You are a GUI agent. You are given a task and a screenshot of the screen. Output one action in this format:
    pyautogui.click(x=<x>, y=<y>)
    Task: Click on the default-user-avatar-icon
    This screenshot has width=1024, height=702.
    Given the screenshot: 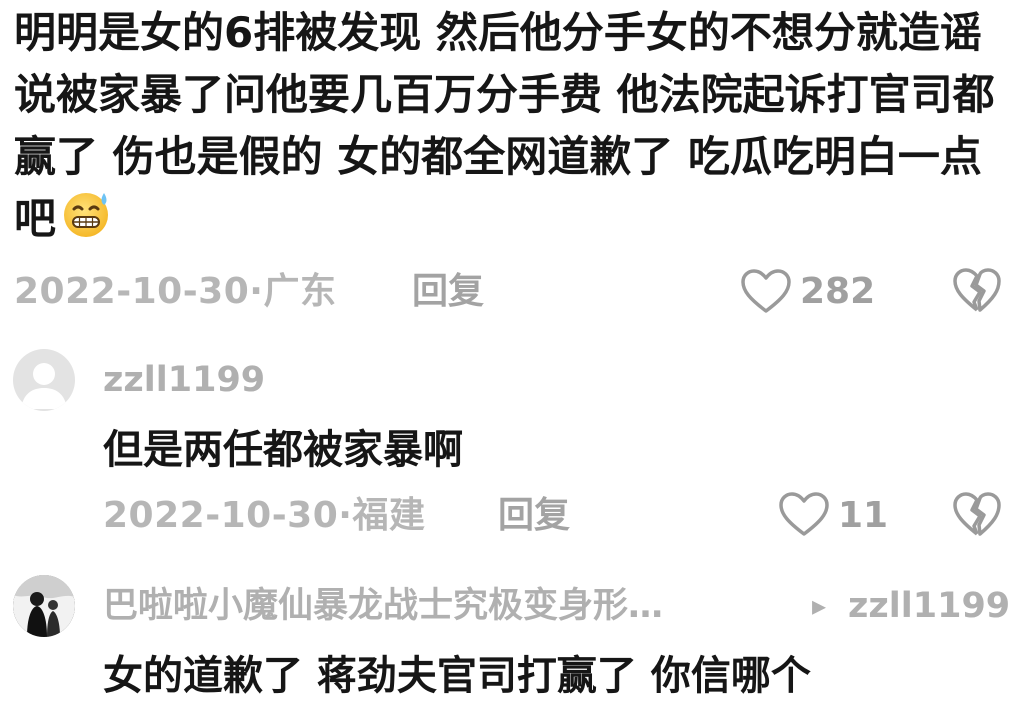 What is the action you would take?
    pyautogui.click(x=44, y=386)
    